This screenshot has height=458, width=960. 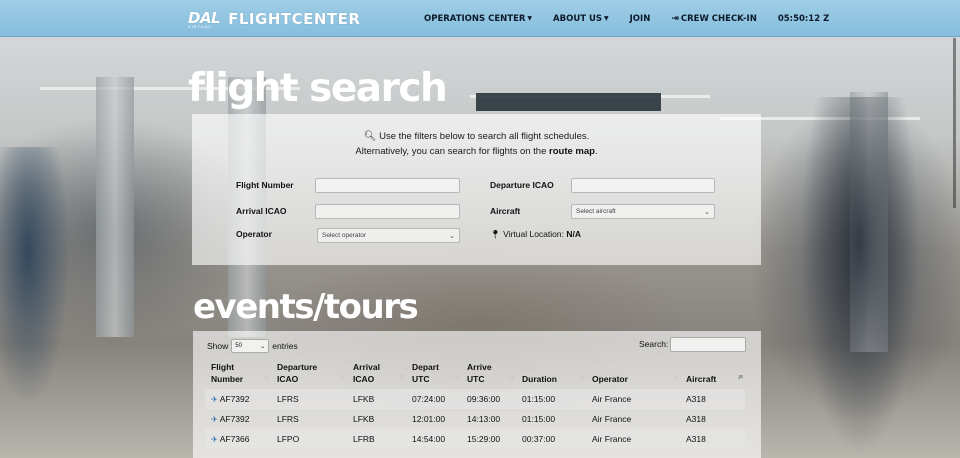 I want to click on col-flight-number-l2: Number, so click(x=227, y=379).